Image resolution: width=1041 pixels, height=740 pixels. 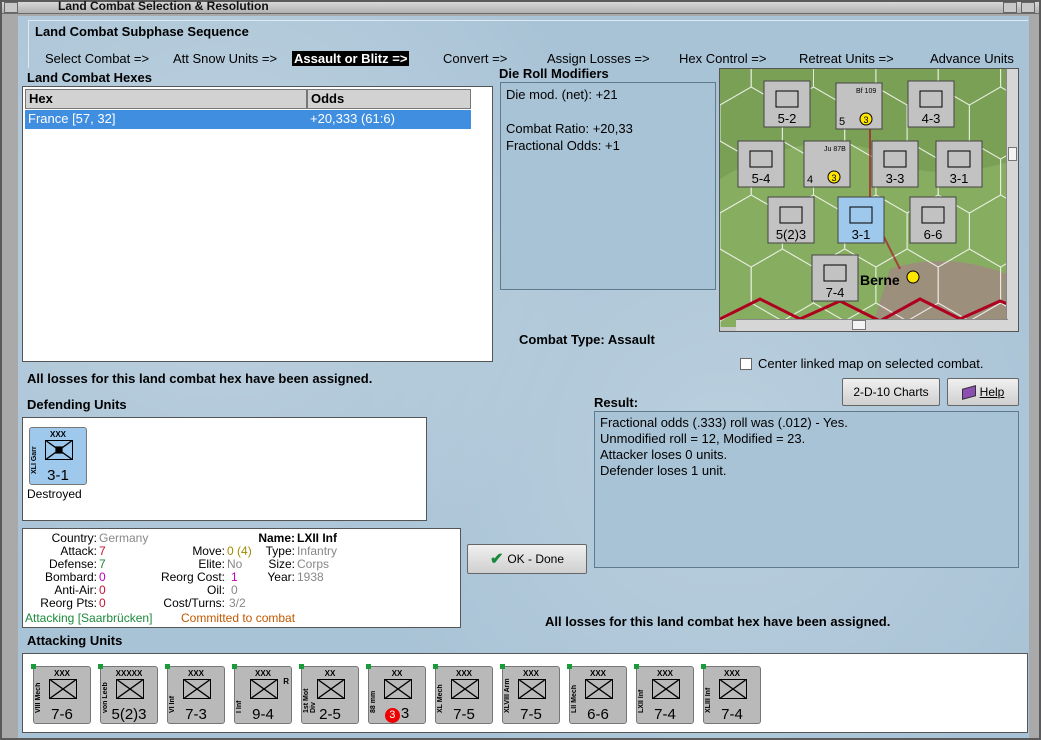 I want to click on attacking-unit: XX 1st Mot Div 2-5, so click(x=329, y=694).